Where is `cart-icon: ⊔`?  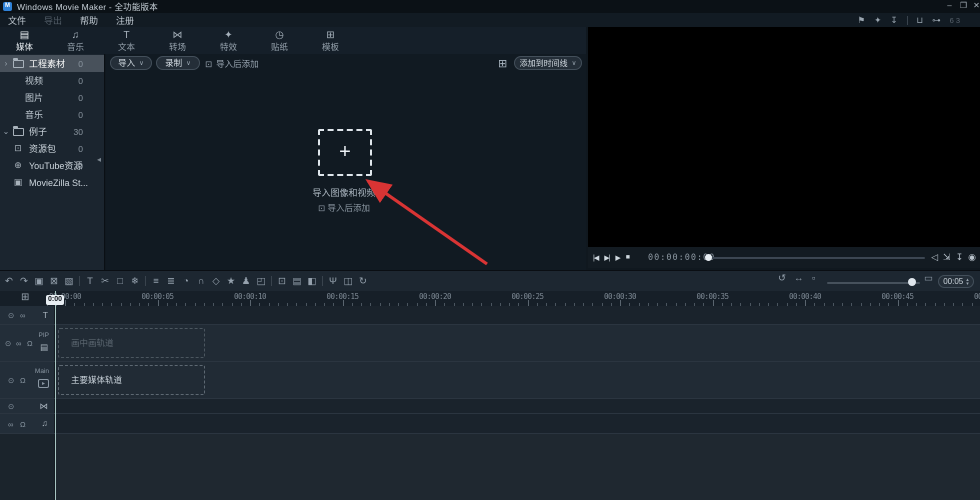
cart-icon: ⊔ is located at coordinates (920, 20).